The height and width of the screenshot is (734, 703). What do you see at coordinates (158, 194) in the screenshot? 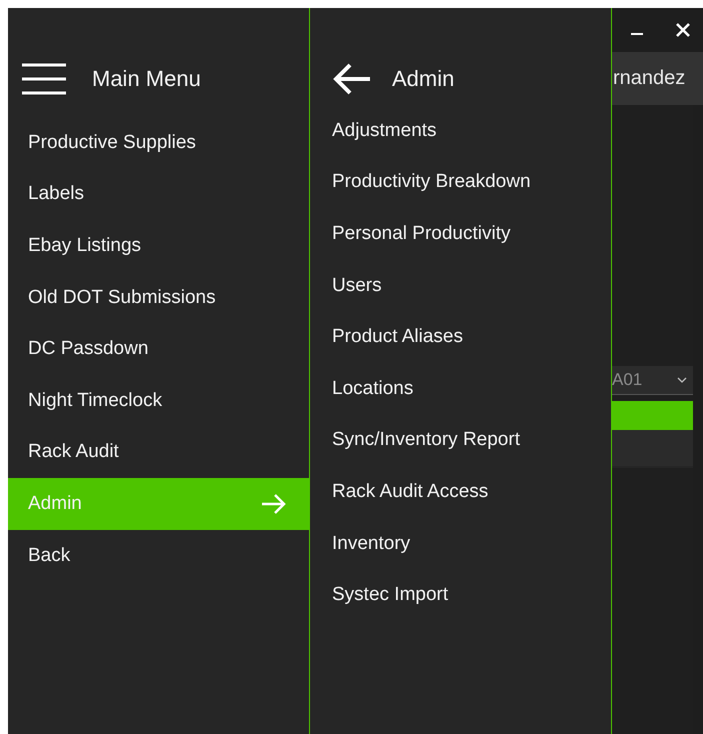
I see `menu-item: Labels` at bounding box center [158, 194].